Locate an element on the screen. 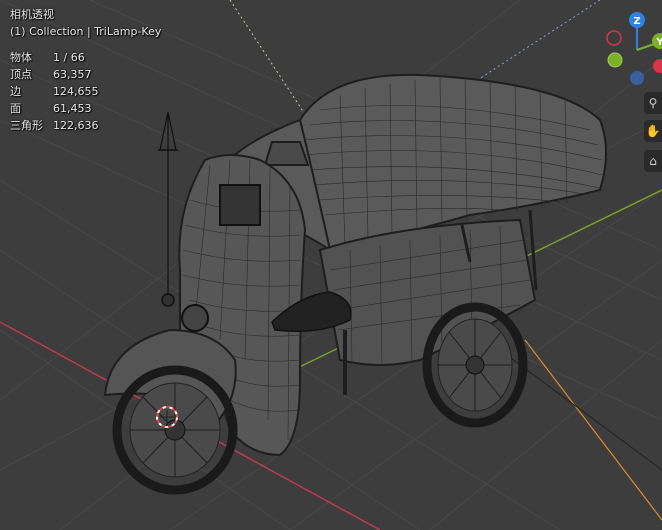 The image size is (662, 530). pan-hand-icon: ✋ is located at coordinates (653, 131).